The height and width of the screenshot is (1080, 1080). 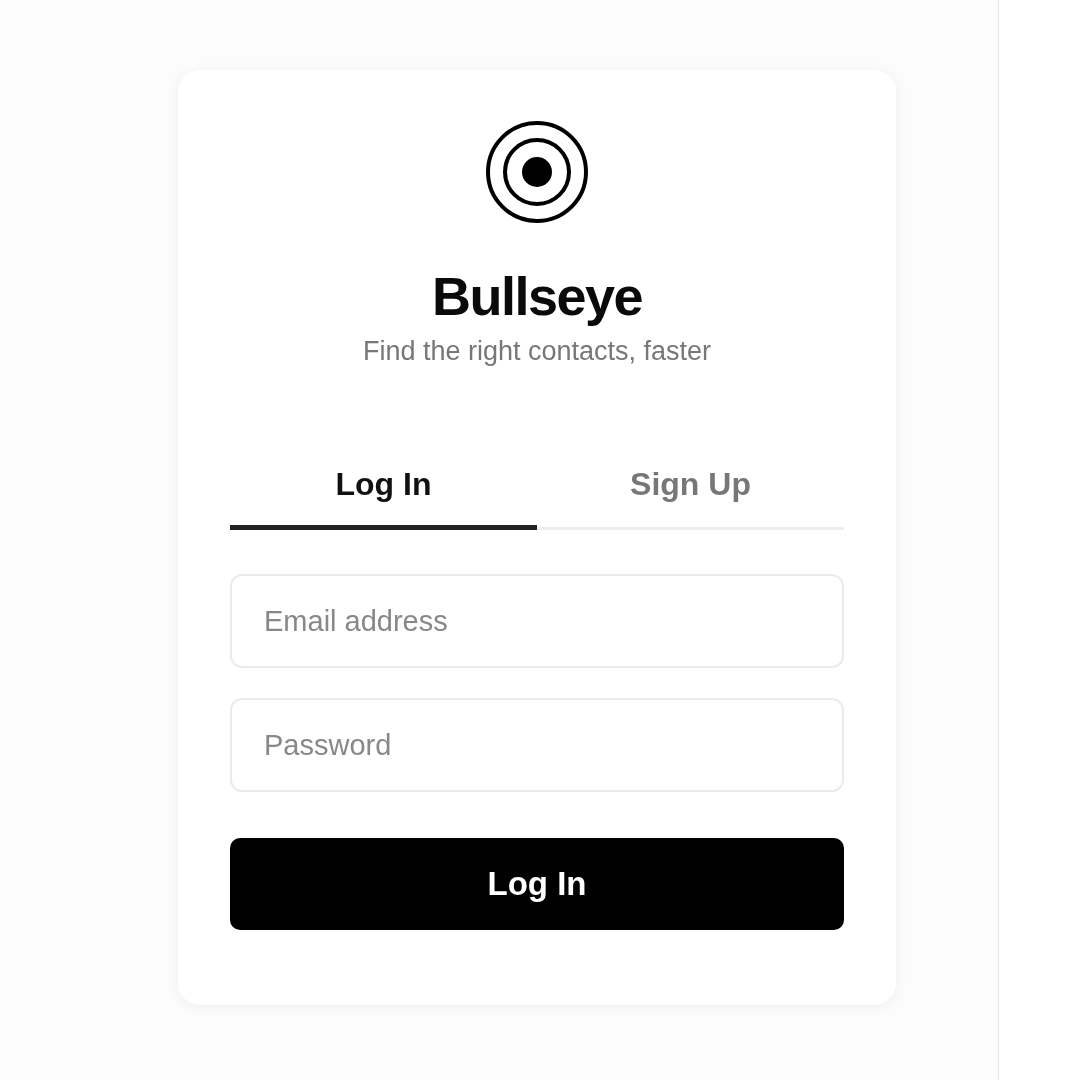 I want to click on login-button: Log In, so click(x=537, y=884).